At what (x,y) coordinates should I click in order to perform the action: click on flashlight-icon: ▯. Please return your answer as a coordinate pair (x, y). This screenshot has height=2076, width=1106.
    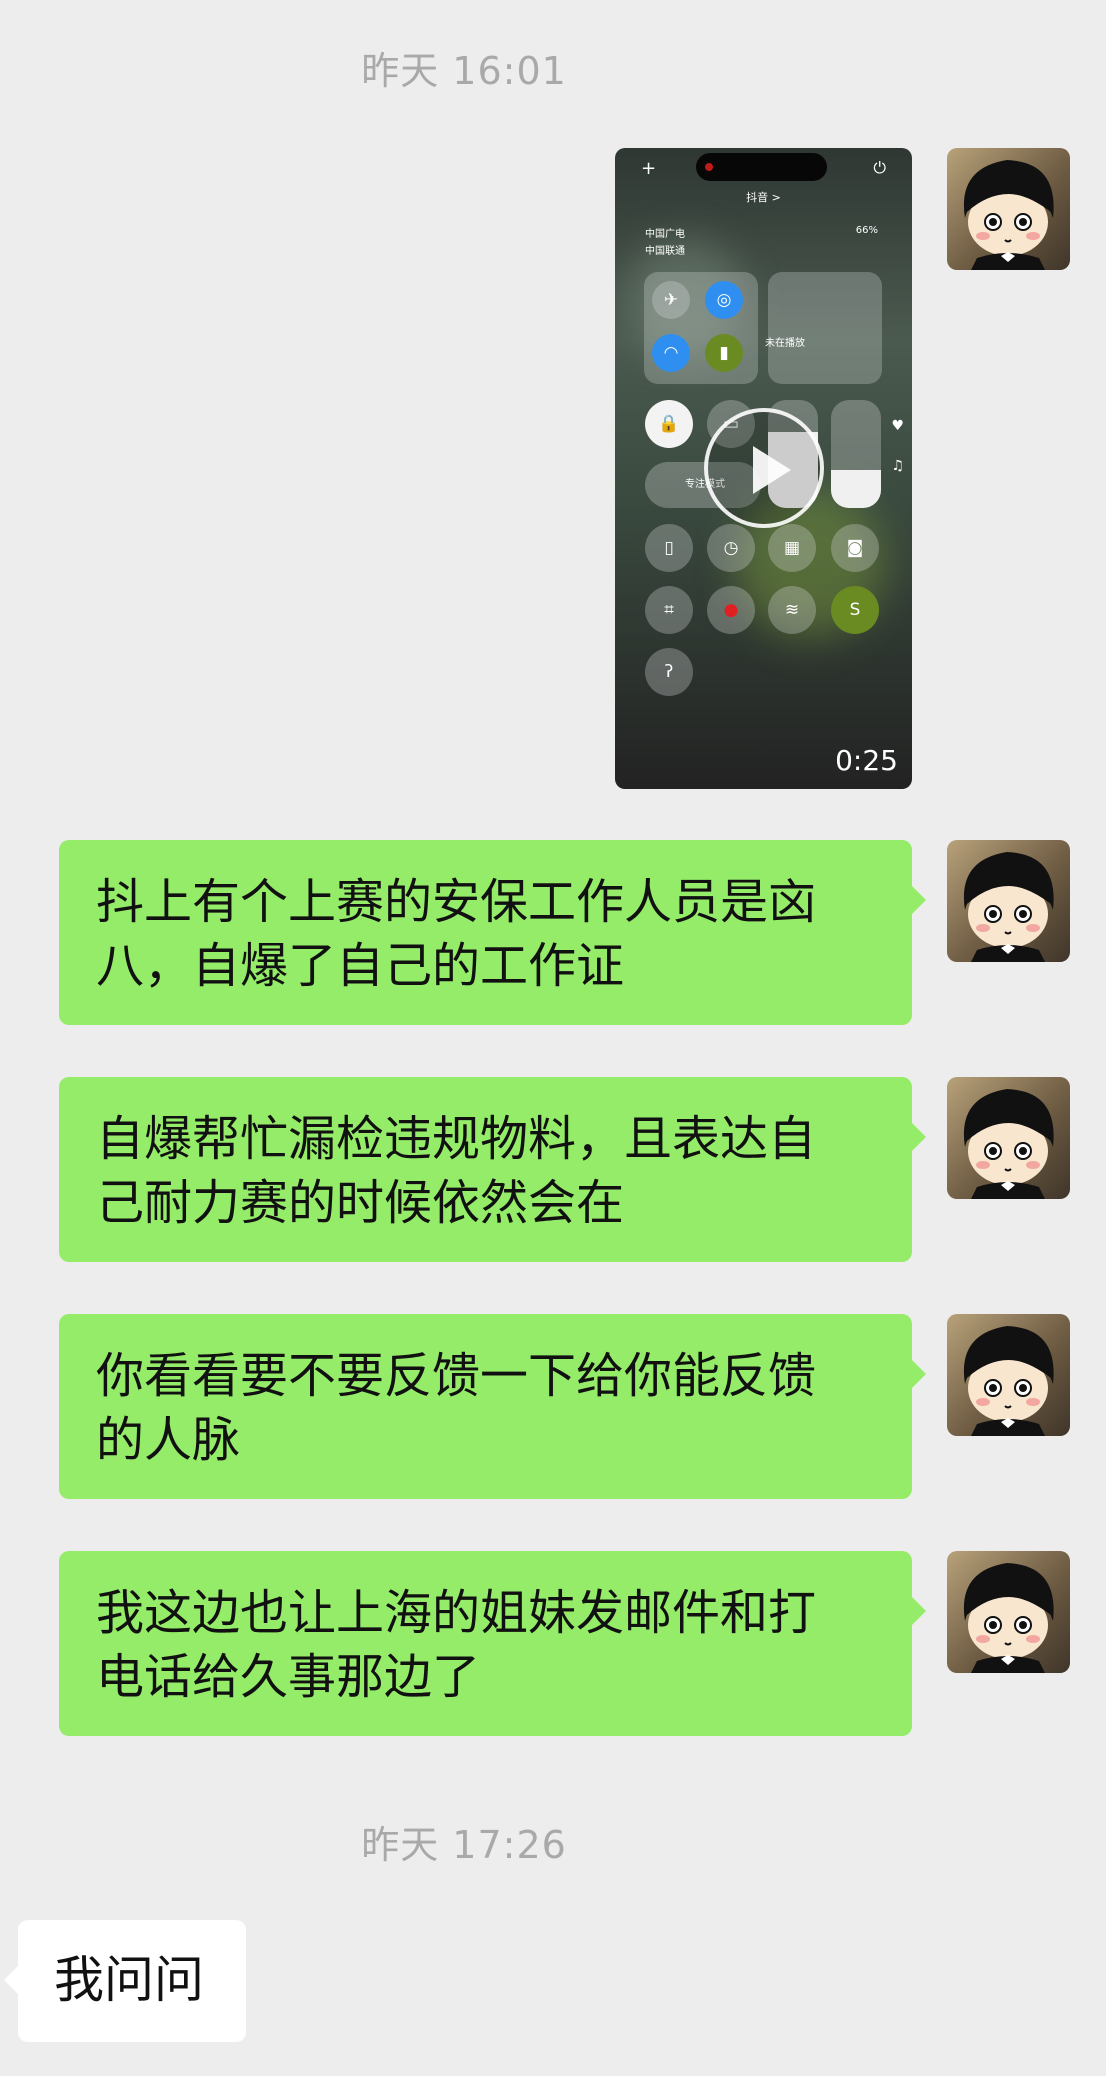
    Looking at the image, I should click on (669, 548).